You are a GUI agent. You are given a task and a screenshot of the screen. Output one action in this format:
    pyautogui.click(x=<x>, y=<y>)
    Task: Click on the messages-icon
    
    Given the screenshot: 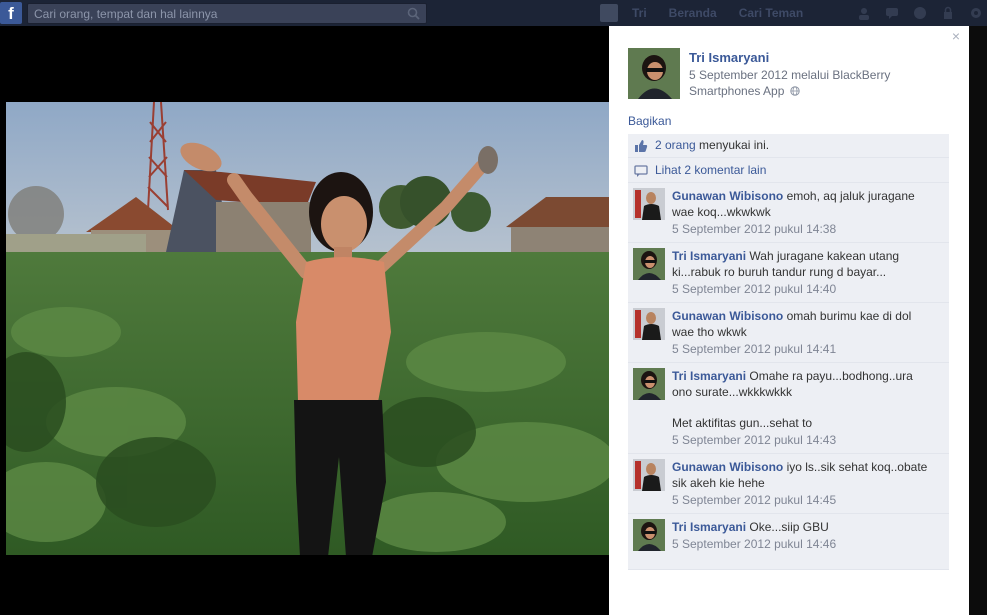 What is the action you would take?
    pyautogui.click(x=892, y=13)
    